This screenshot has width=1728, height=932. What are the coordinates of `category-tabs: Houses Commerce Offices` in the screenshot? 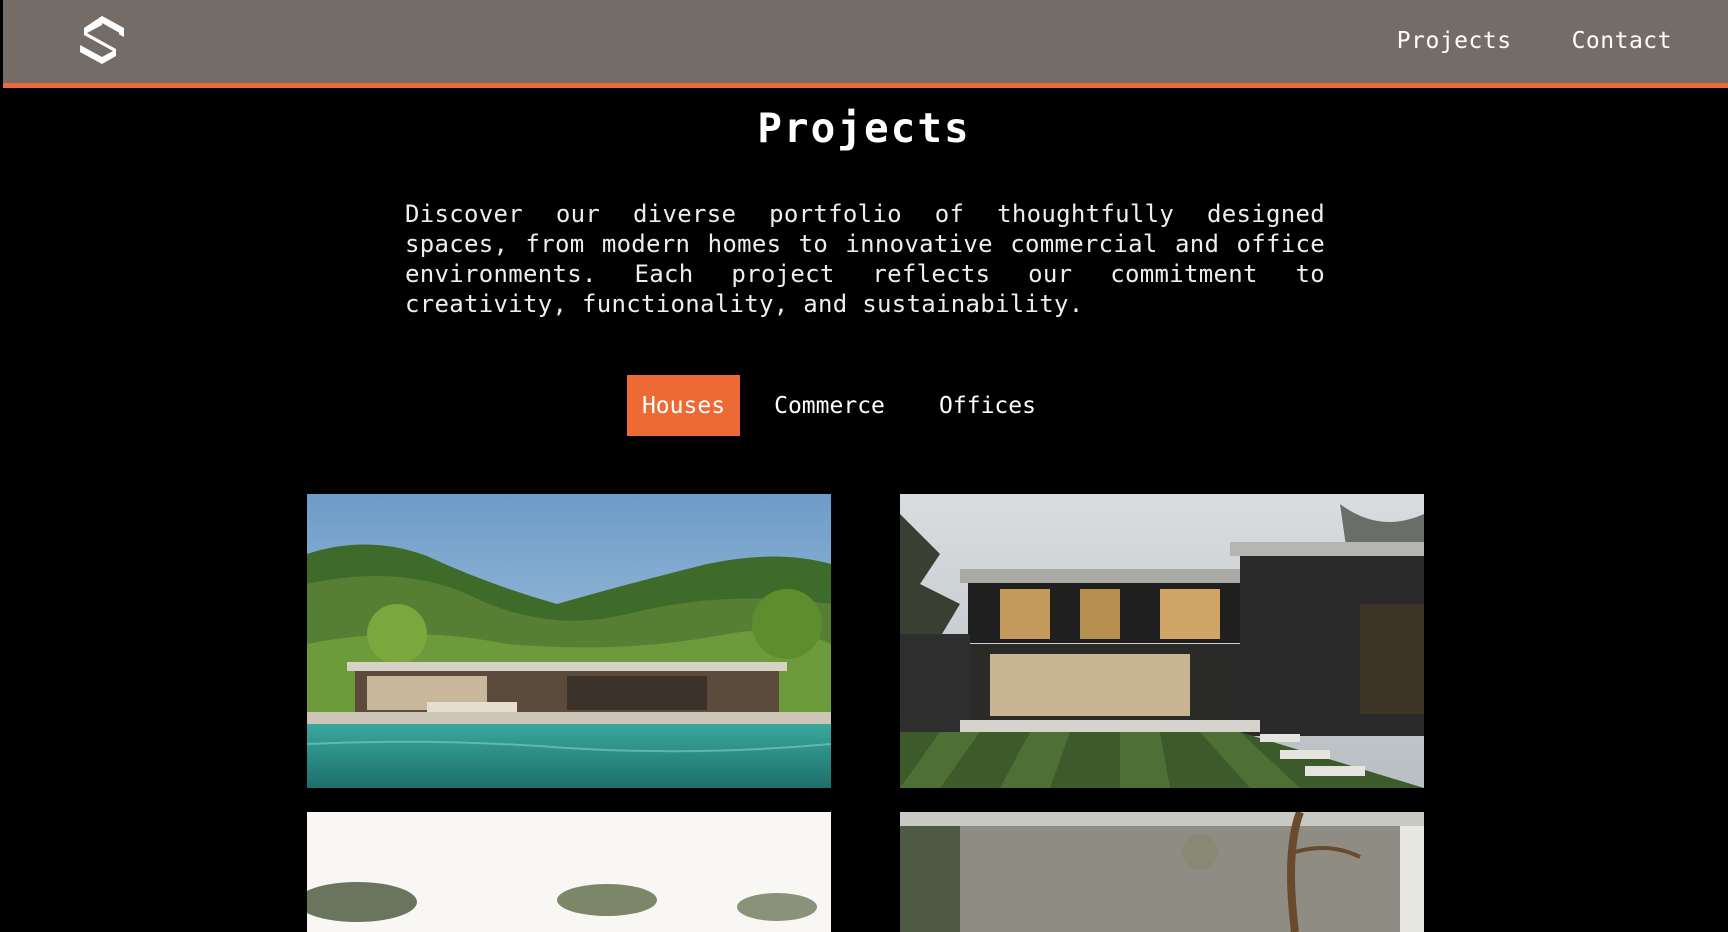 It's located at (838, 405).